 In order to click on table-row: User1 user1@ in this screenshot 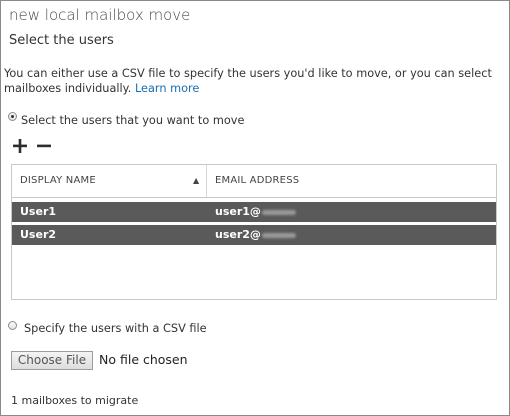, I will do `click(254, 212)`.